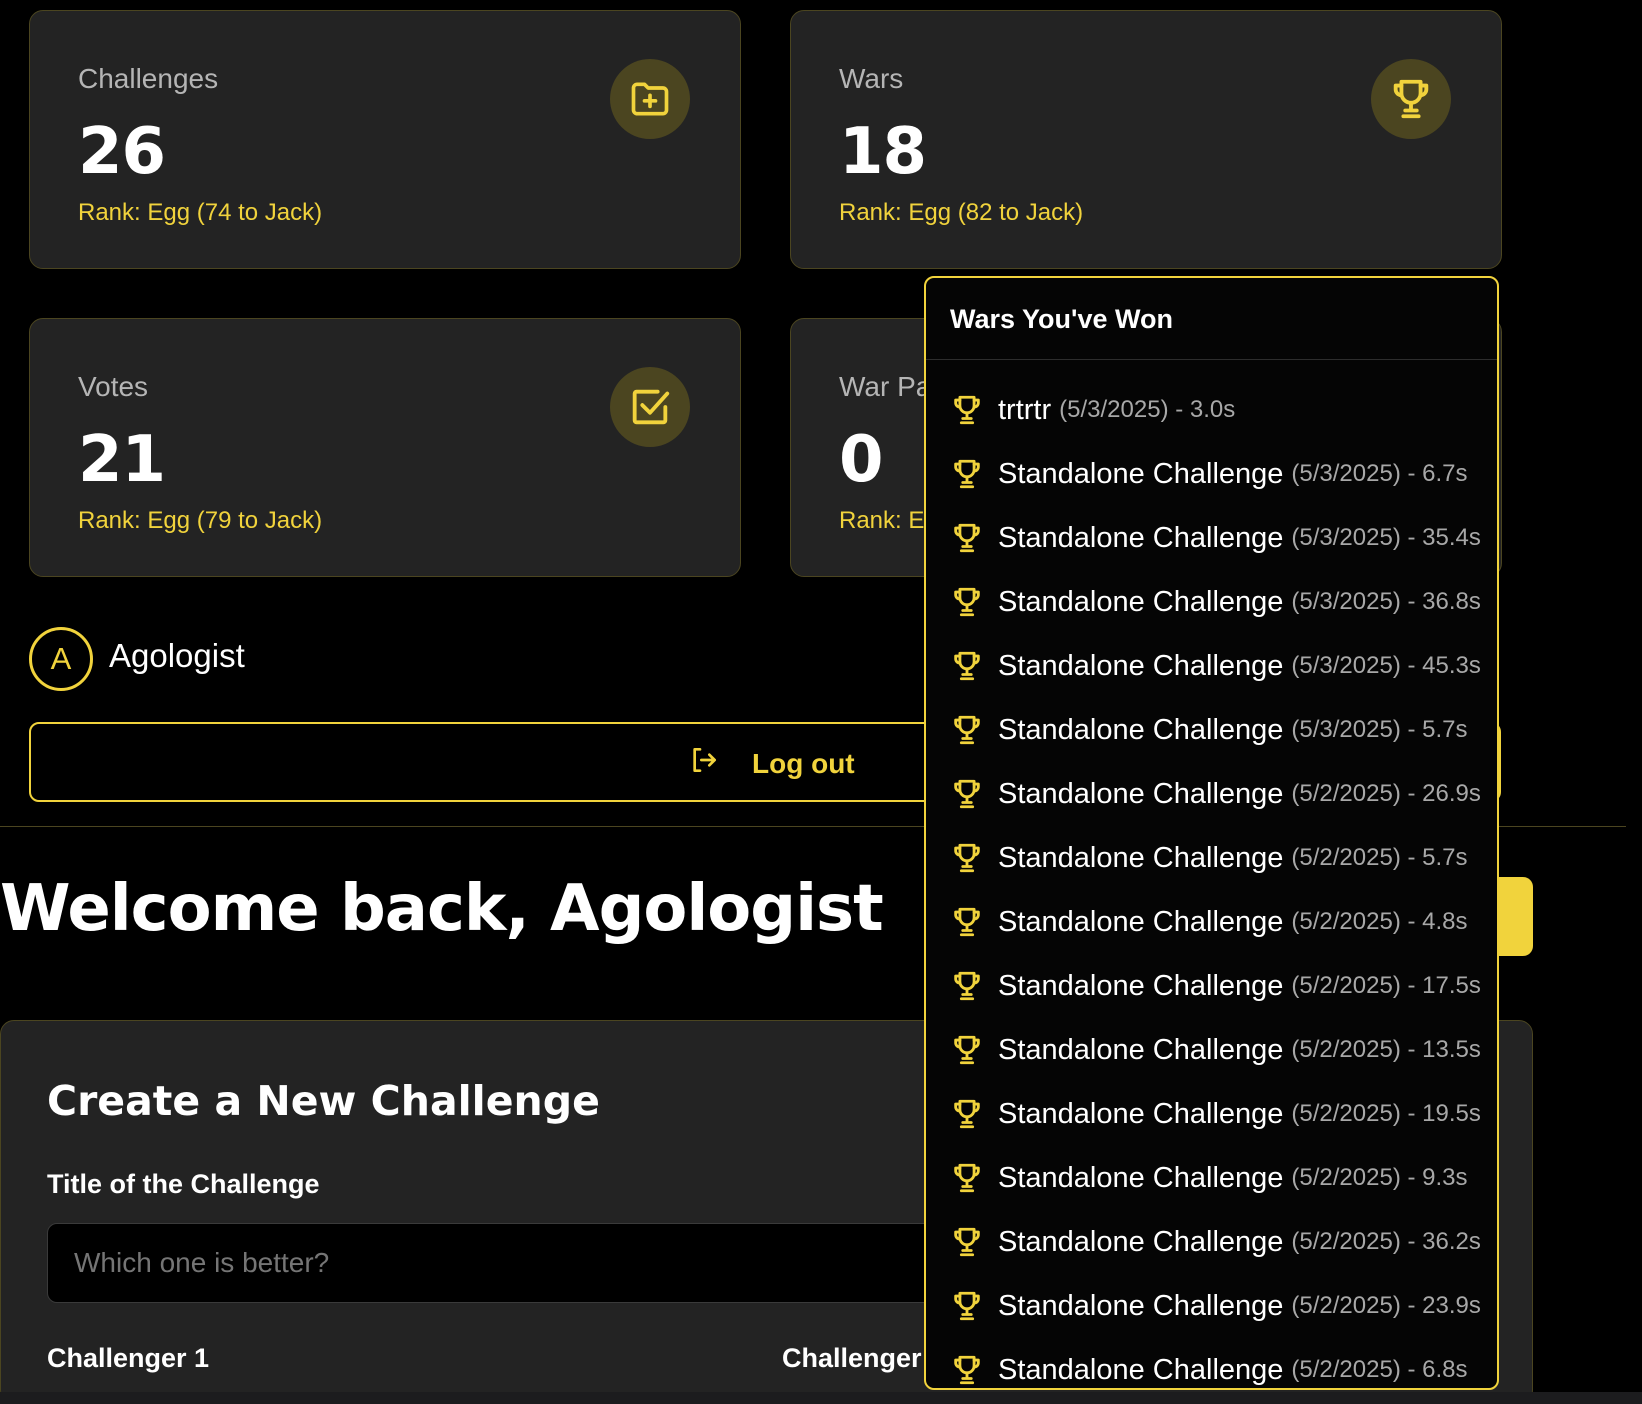  What do you see at coordinates (1379, 729) in the screenshot?
I see `war-meta: (5/3/2025) - 5.7s` at bounding box center [1379, 729].